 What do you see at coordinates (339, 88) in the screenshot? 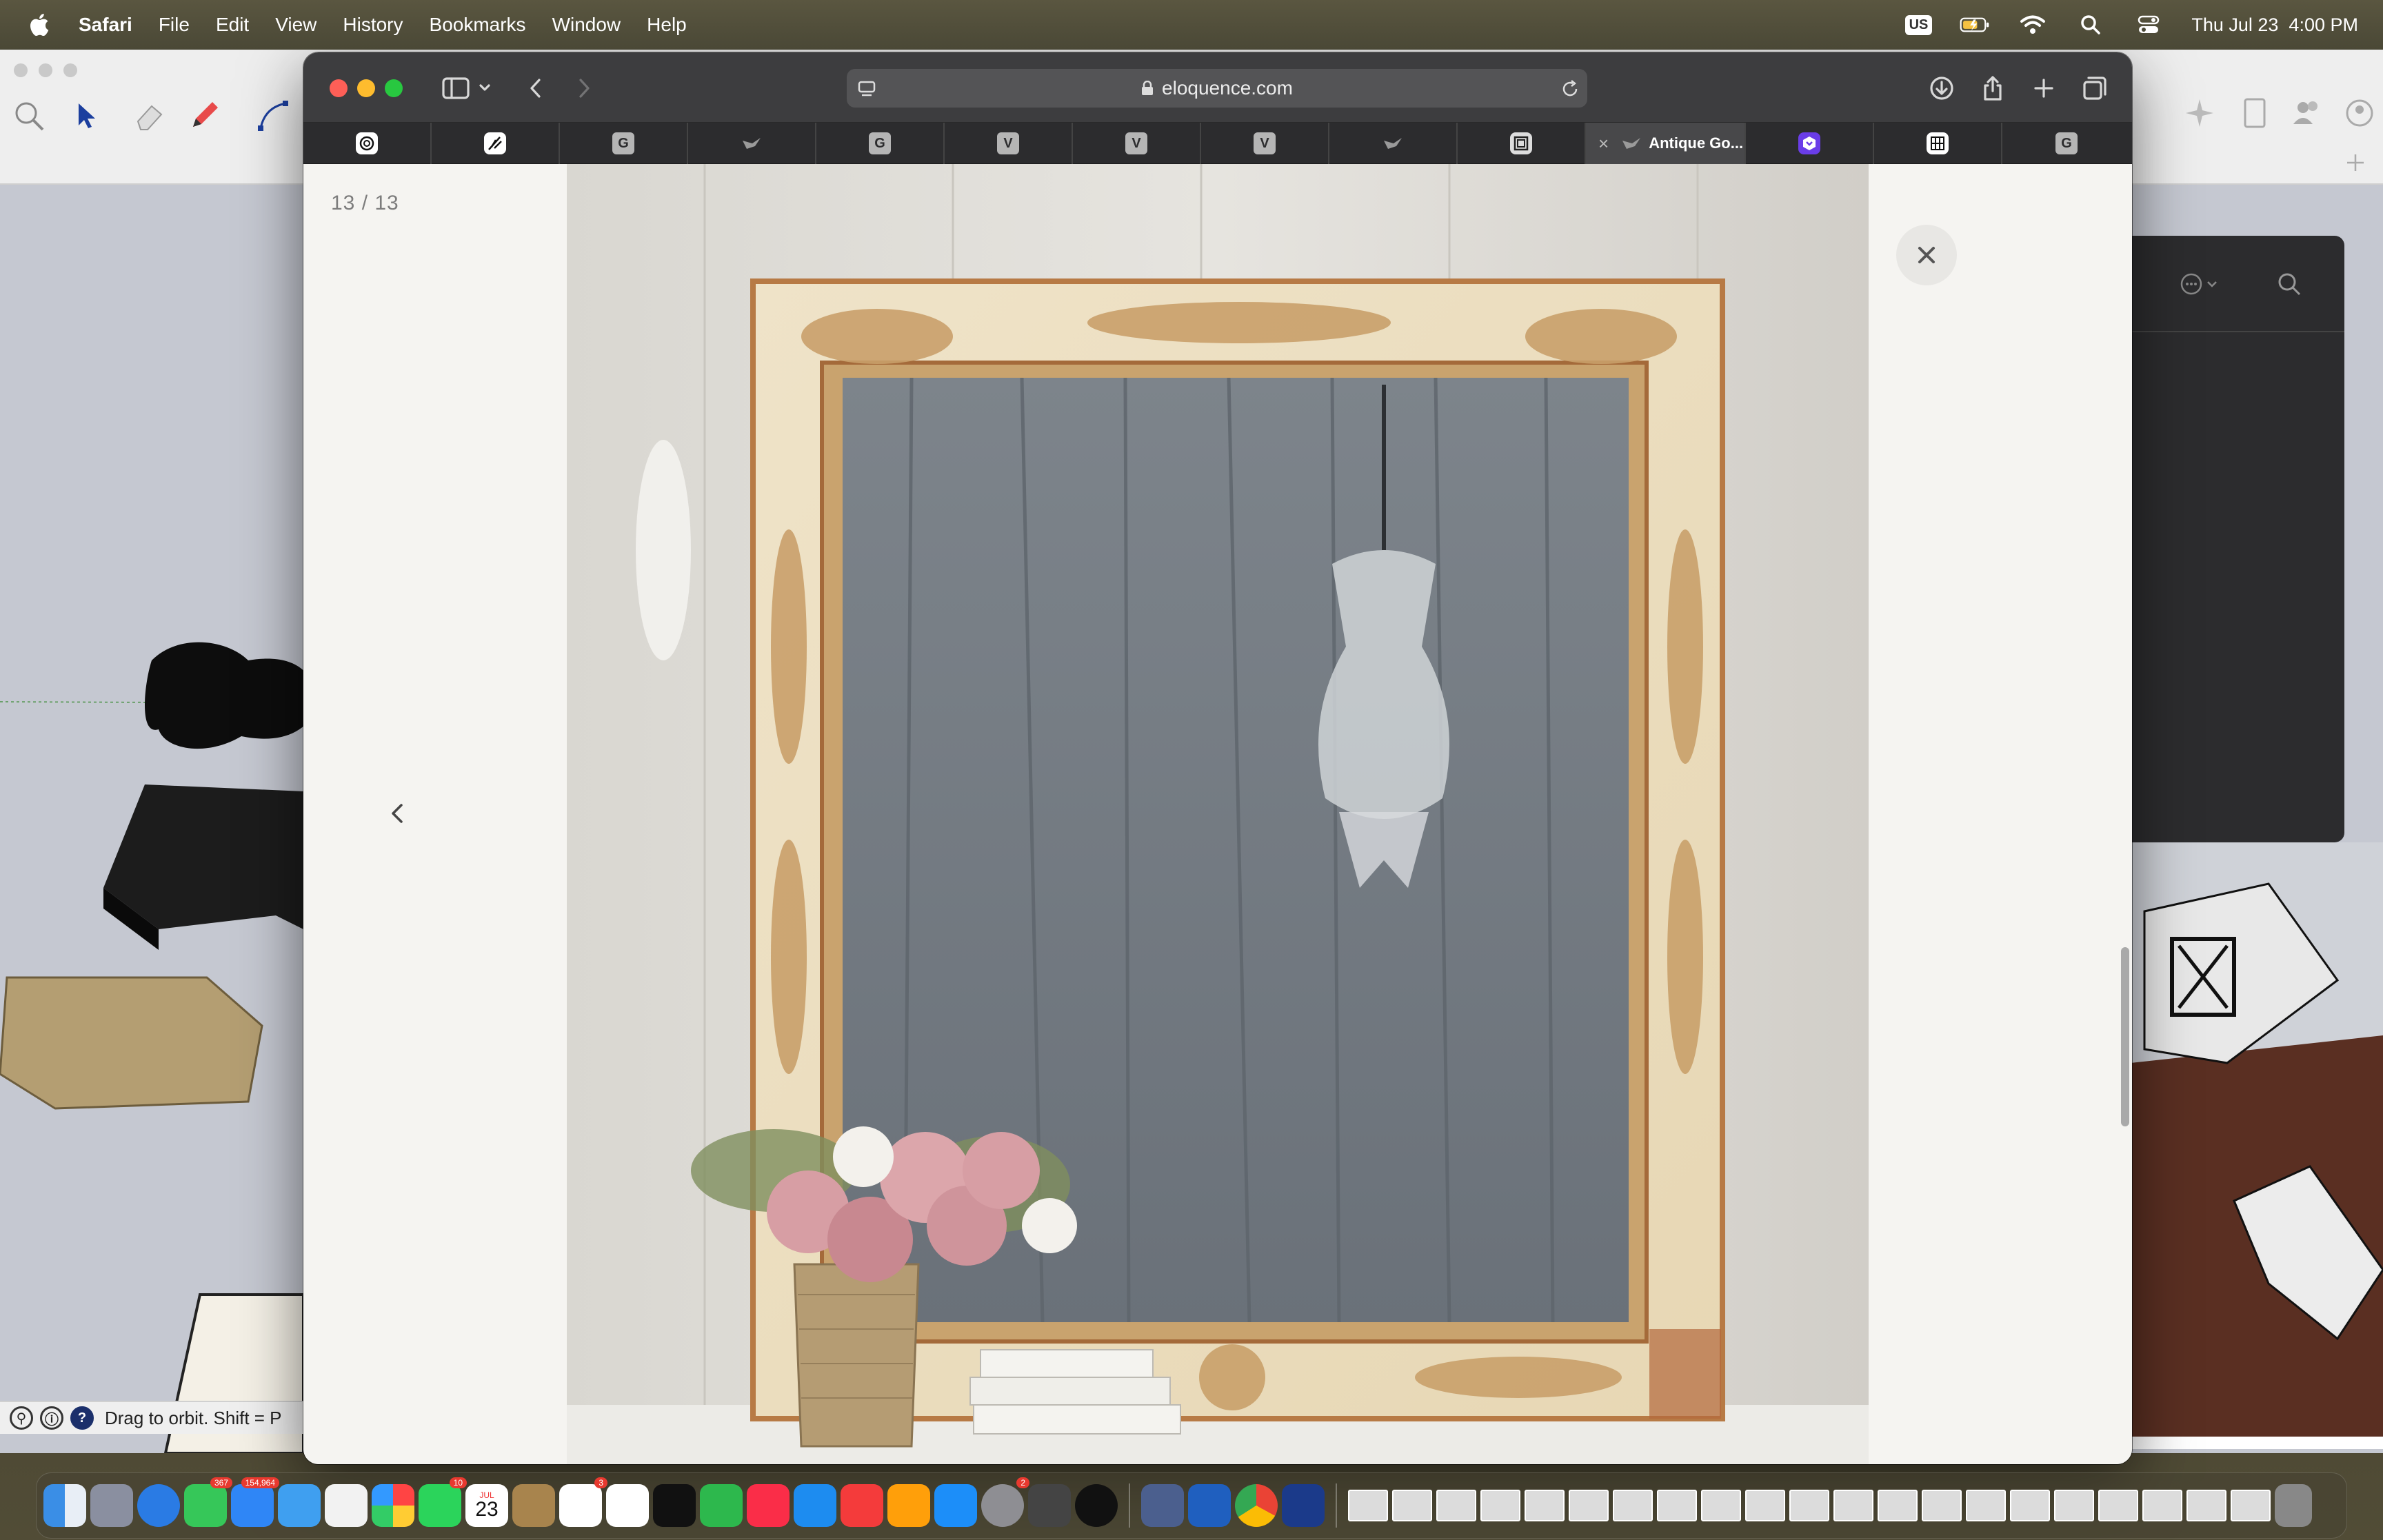
I see `window-close-button` at bounding box center [339, 88].